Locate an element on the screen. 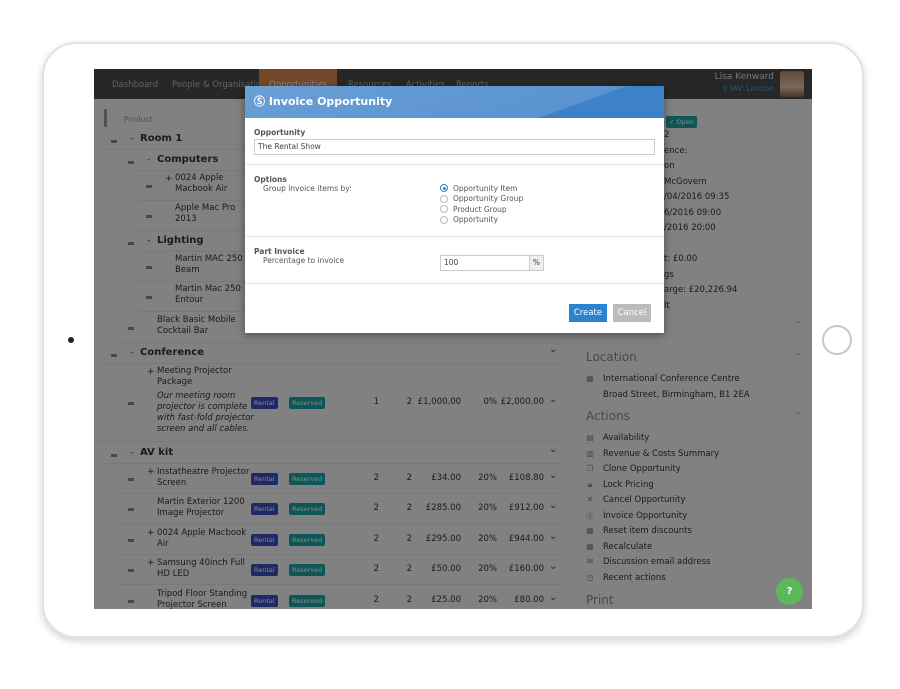 Image resolution: width=900 pixels, height=689 pixels. modal-title: Invoice Opportunity is located at coordinates (330, 101).